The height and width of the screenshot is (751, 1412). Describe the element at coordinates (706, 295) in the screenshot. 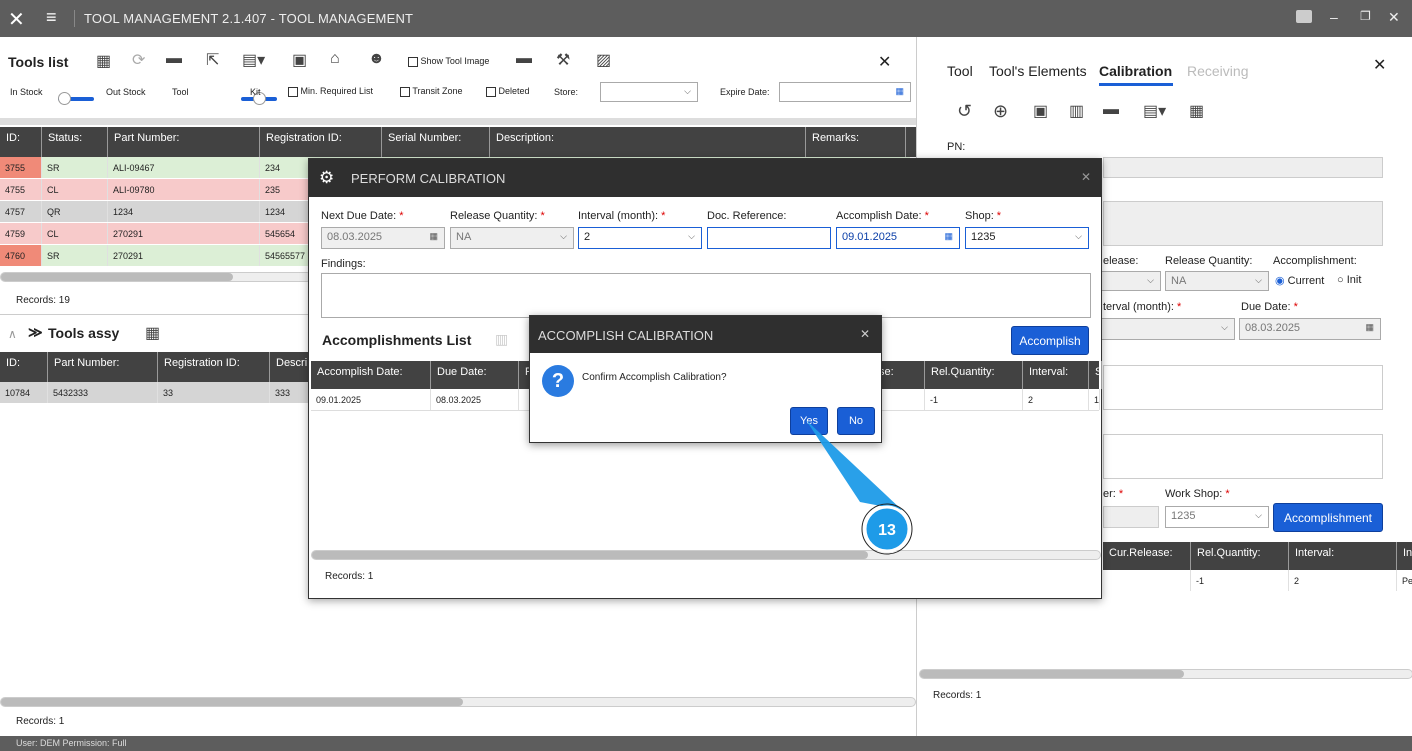

I see `findings-input` at that location.